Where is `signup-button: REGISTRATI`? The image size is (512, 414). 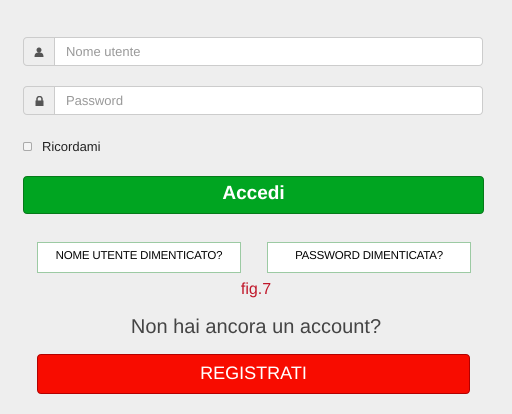
signup-button: REGISTRATI is located at coordinates (253, 374).